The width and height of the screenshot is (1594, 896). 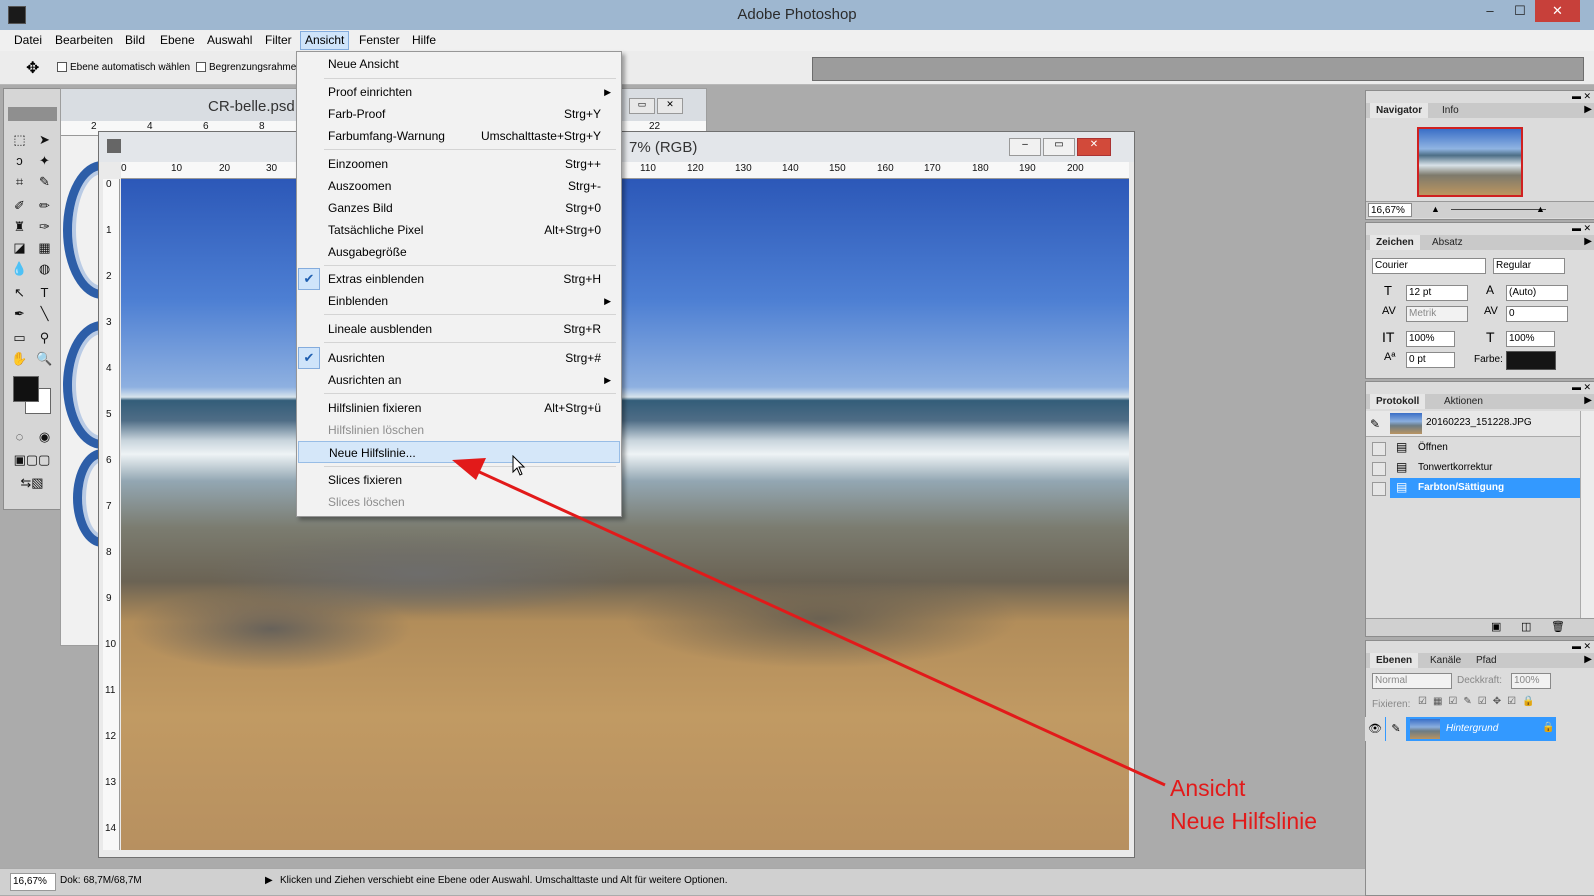 I want to click on navigator-zoom-bar: 16,67% ▲ ▲, so click(x=1480, y=209).